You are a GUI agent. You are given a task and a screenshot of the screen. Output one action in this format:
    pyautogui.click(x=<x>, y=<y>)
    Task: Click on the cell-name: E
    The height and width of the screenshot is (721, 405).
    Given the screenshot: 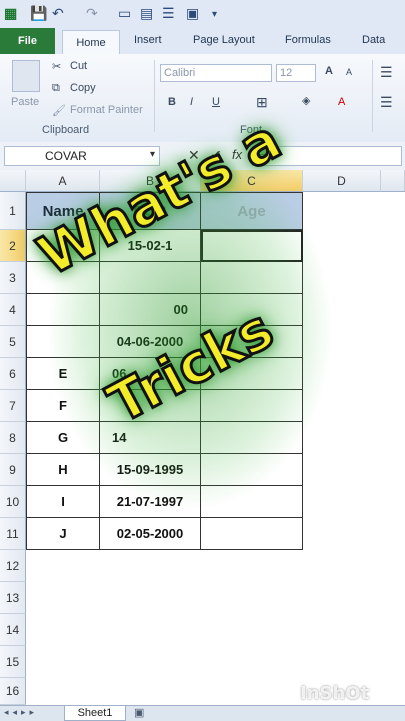 What is the action you would take?
    pyautogui.click(x=63, y=374)
    